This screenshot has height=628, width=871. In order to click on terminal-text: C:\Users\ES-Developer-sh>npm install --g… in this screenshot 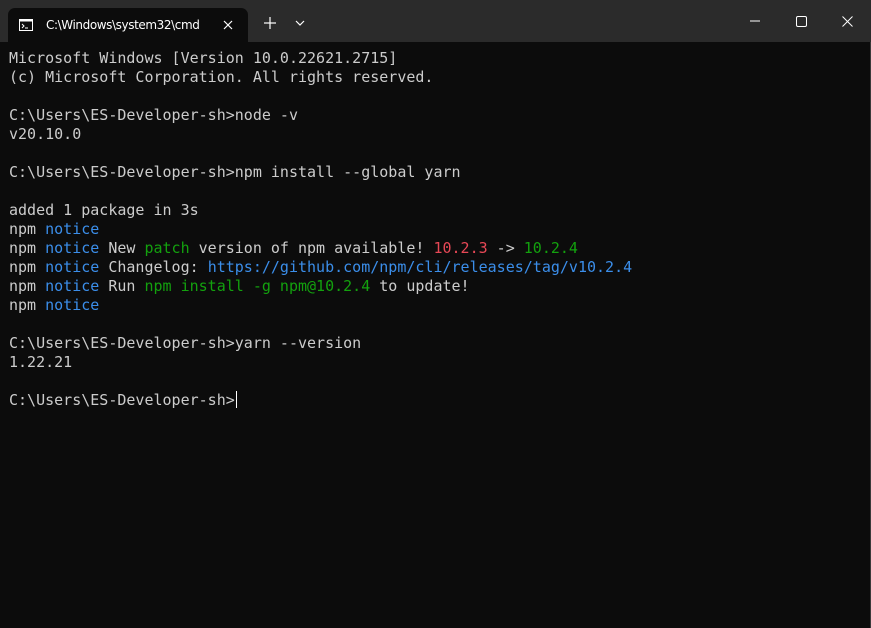, I will do `click(235, 172)`.